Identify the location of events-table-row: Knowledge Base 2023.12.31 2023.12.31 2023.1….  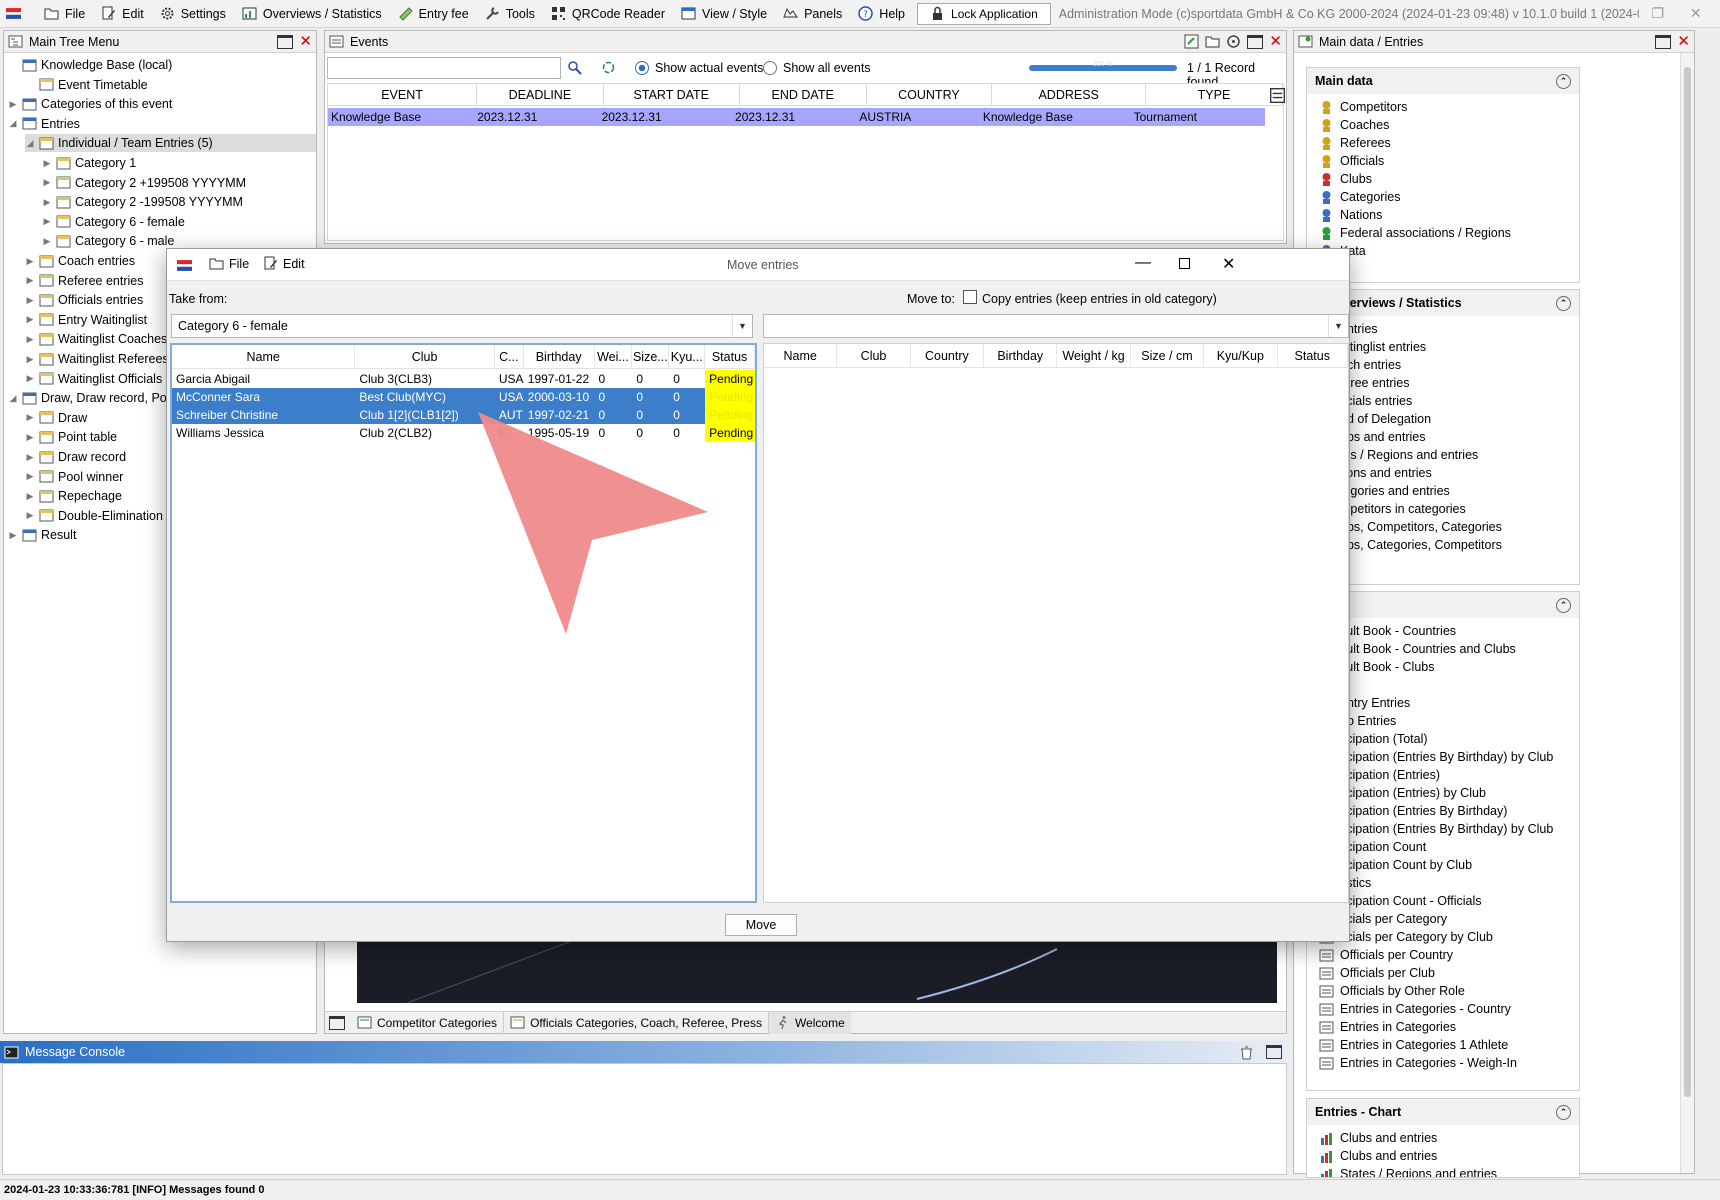
(796, 117).